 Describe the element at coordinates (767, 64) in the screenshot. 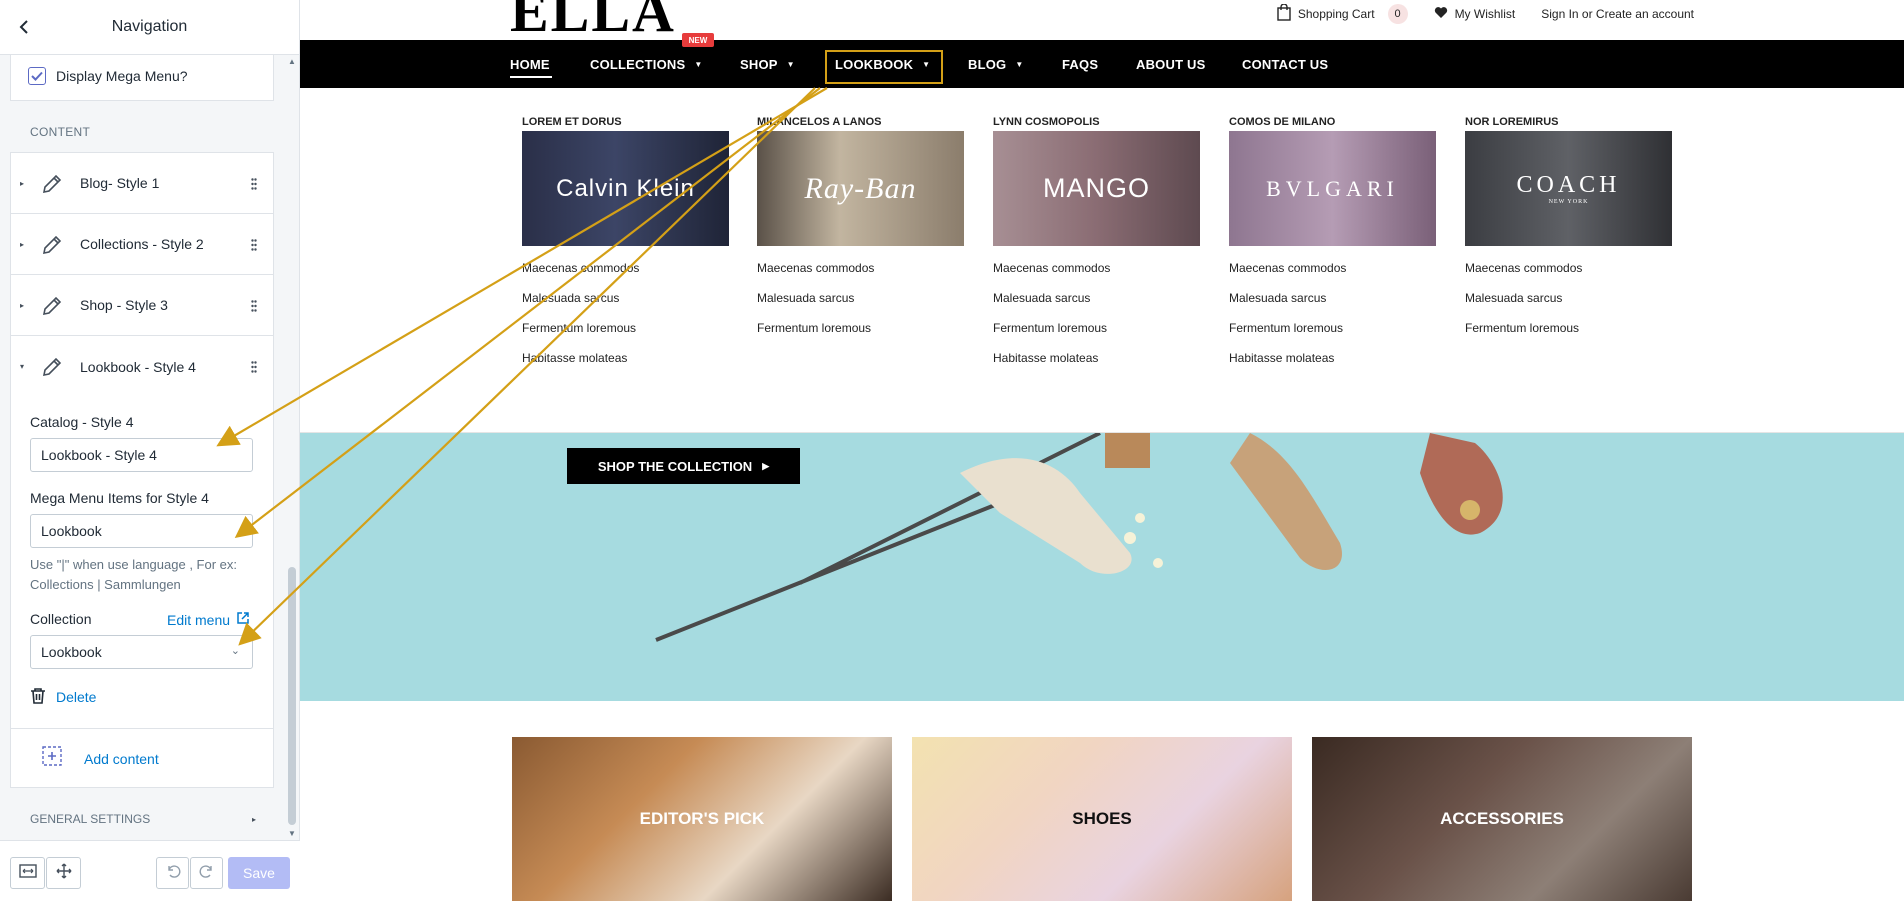

I see `nav-item-shop: SHOP ▼` at that location.